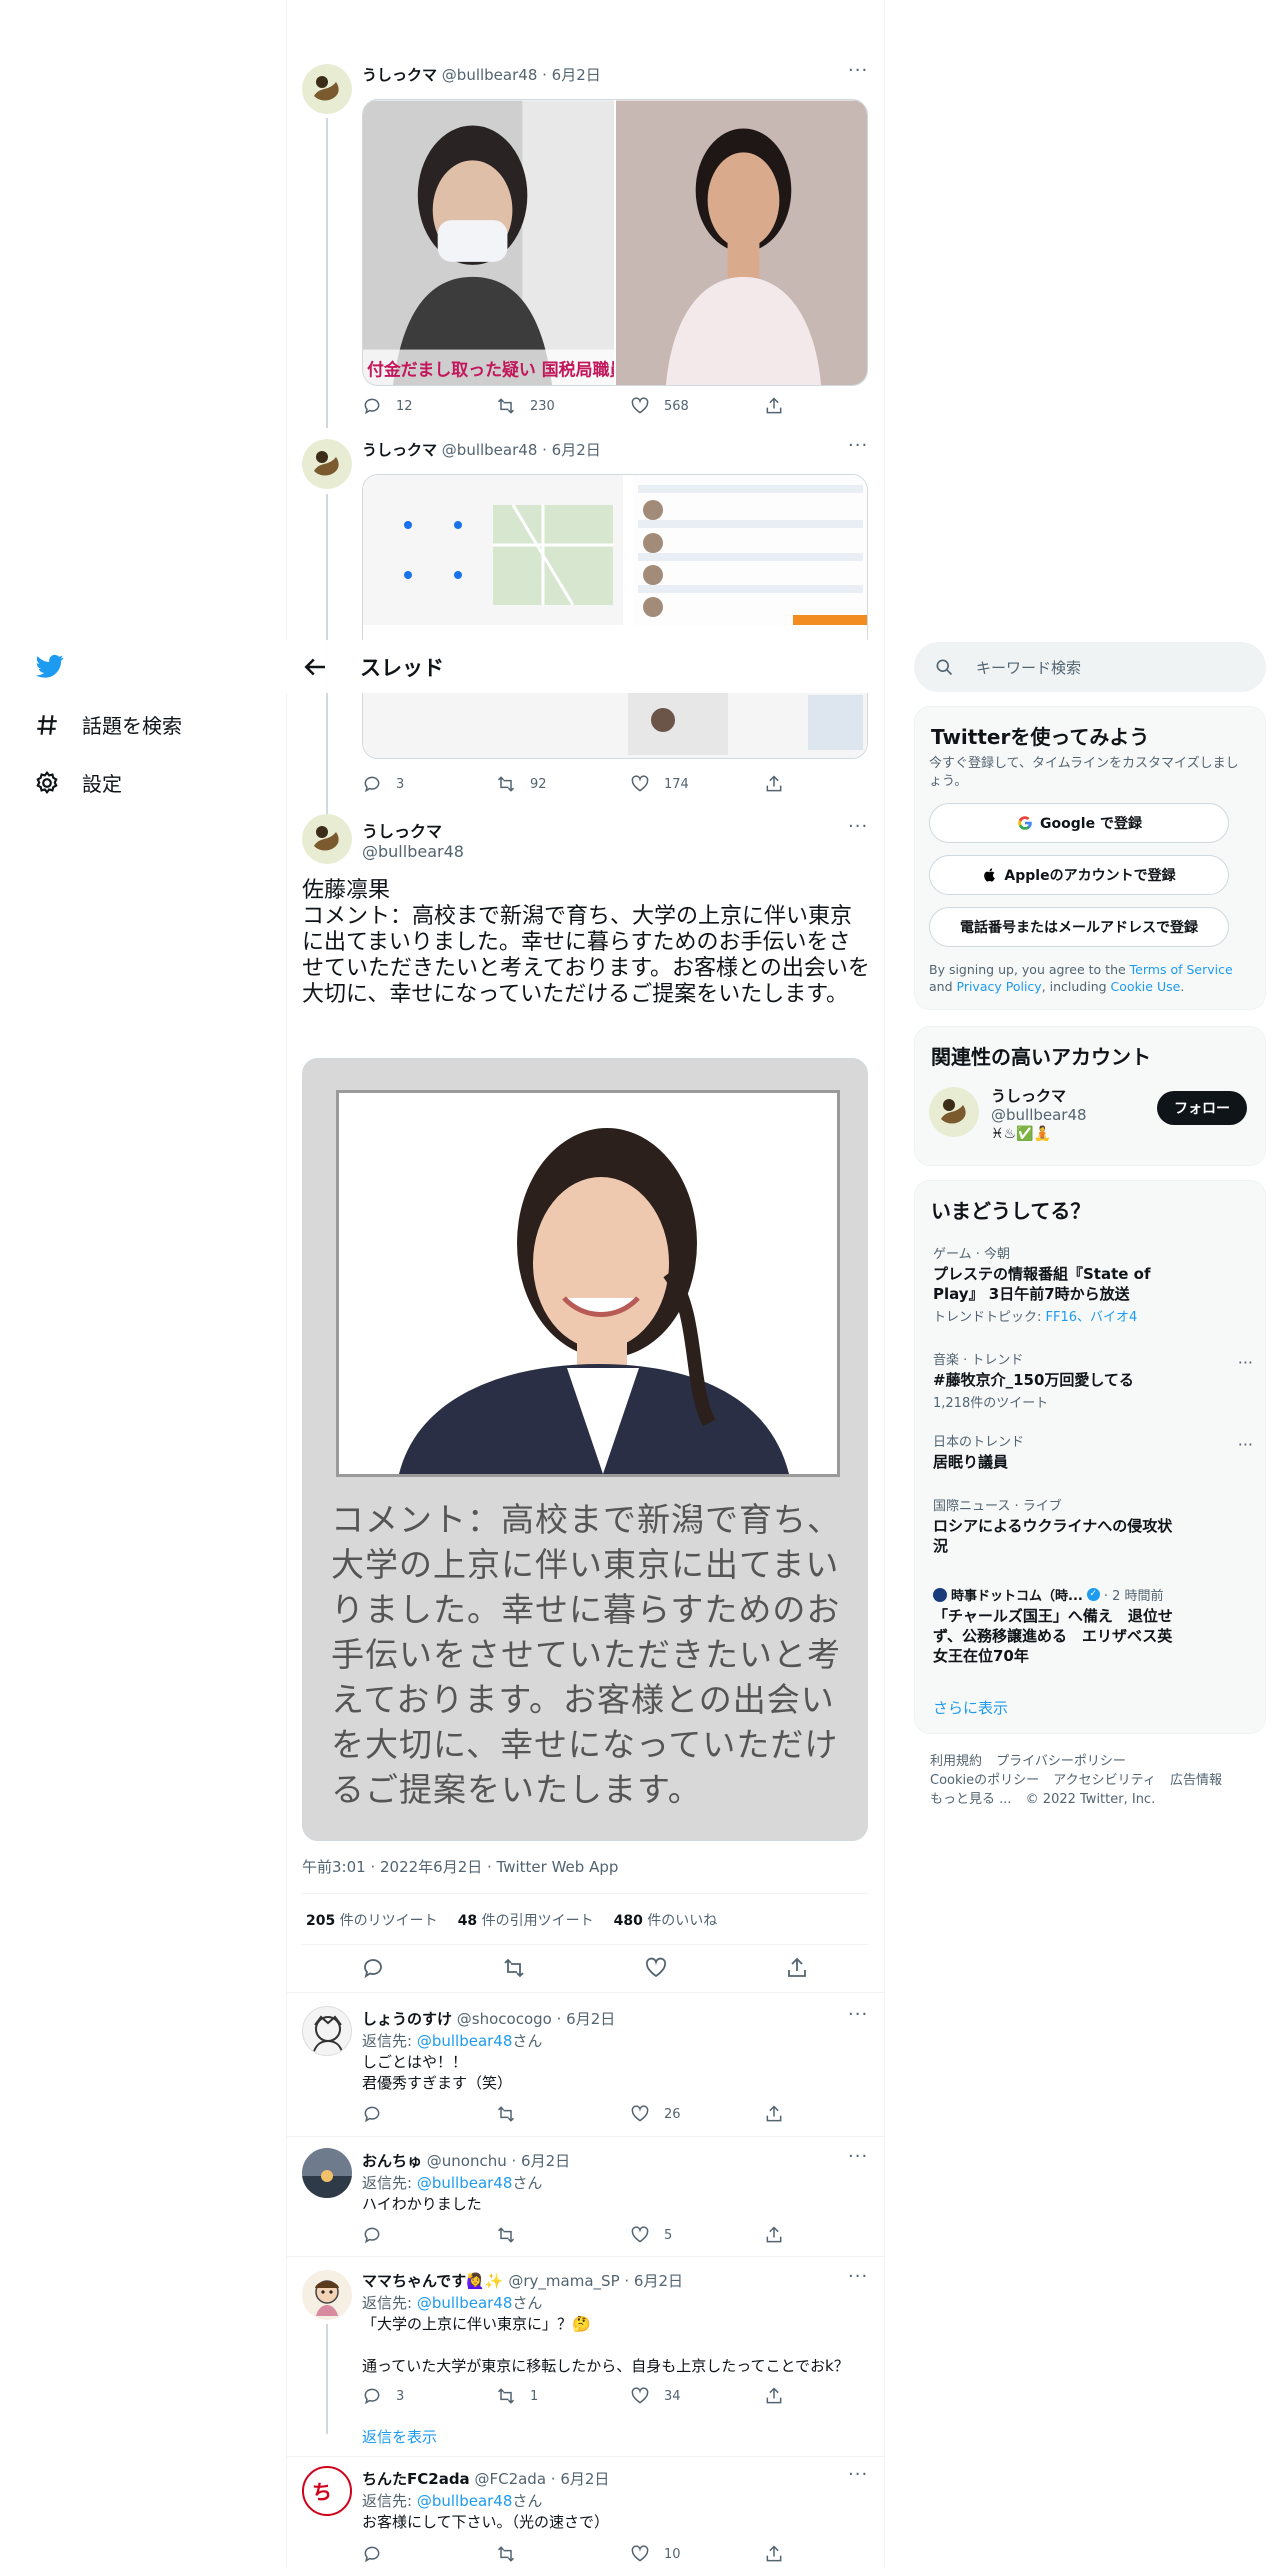 The width and height of the screenshot is (1284, 2568). What do you see at coordinates (1202, 1108) in the screenshot?
I see `follow-button: フォロー` at bounding box center [1202, 1108].